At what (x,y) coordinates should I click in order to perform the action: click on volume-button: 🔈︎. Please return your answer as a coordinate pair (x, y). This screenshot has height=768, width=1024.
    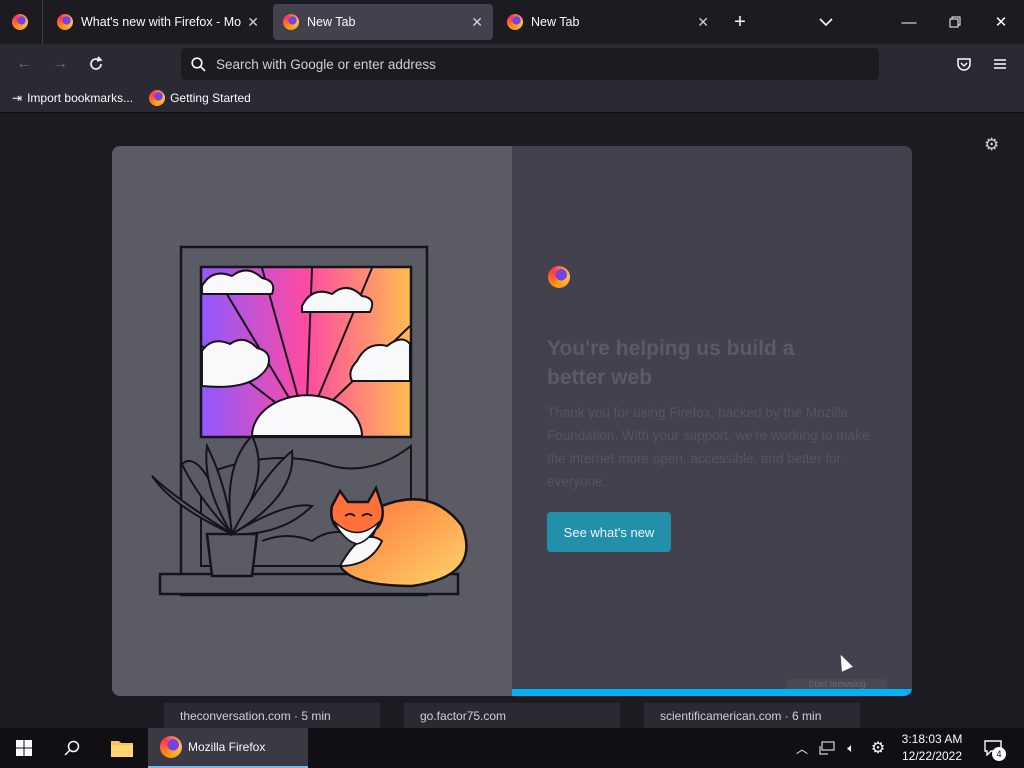
    Looking at the image, I should click on (851, 748).